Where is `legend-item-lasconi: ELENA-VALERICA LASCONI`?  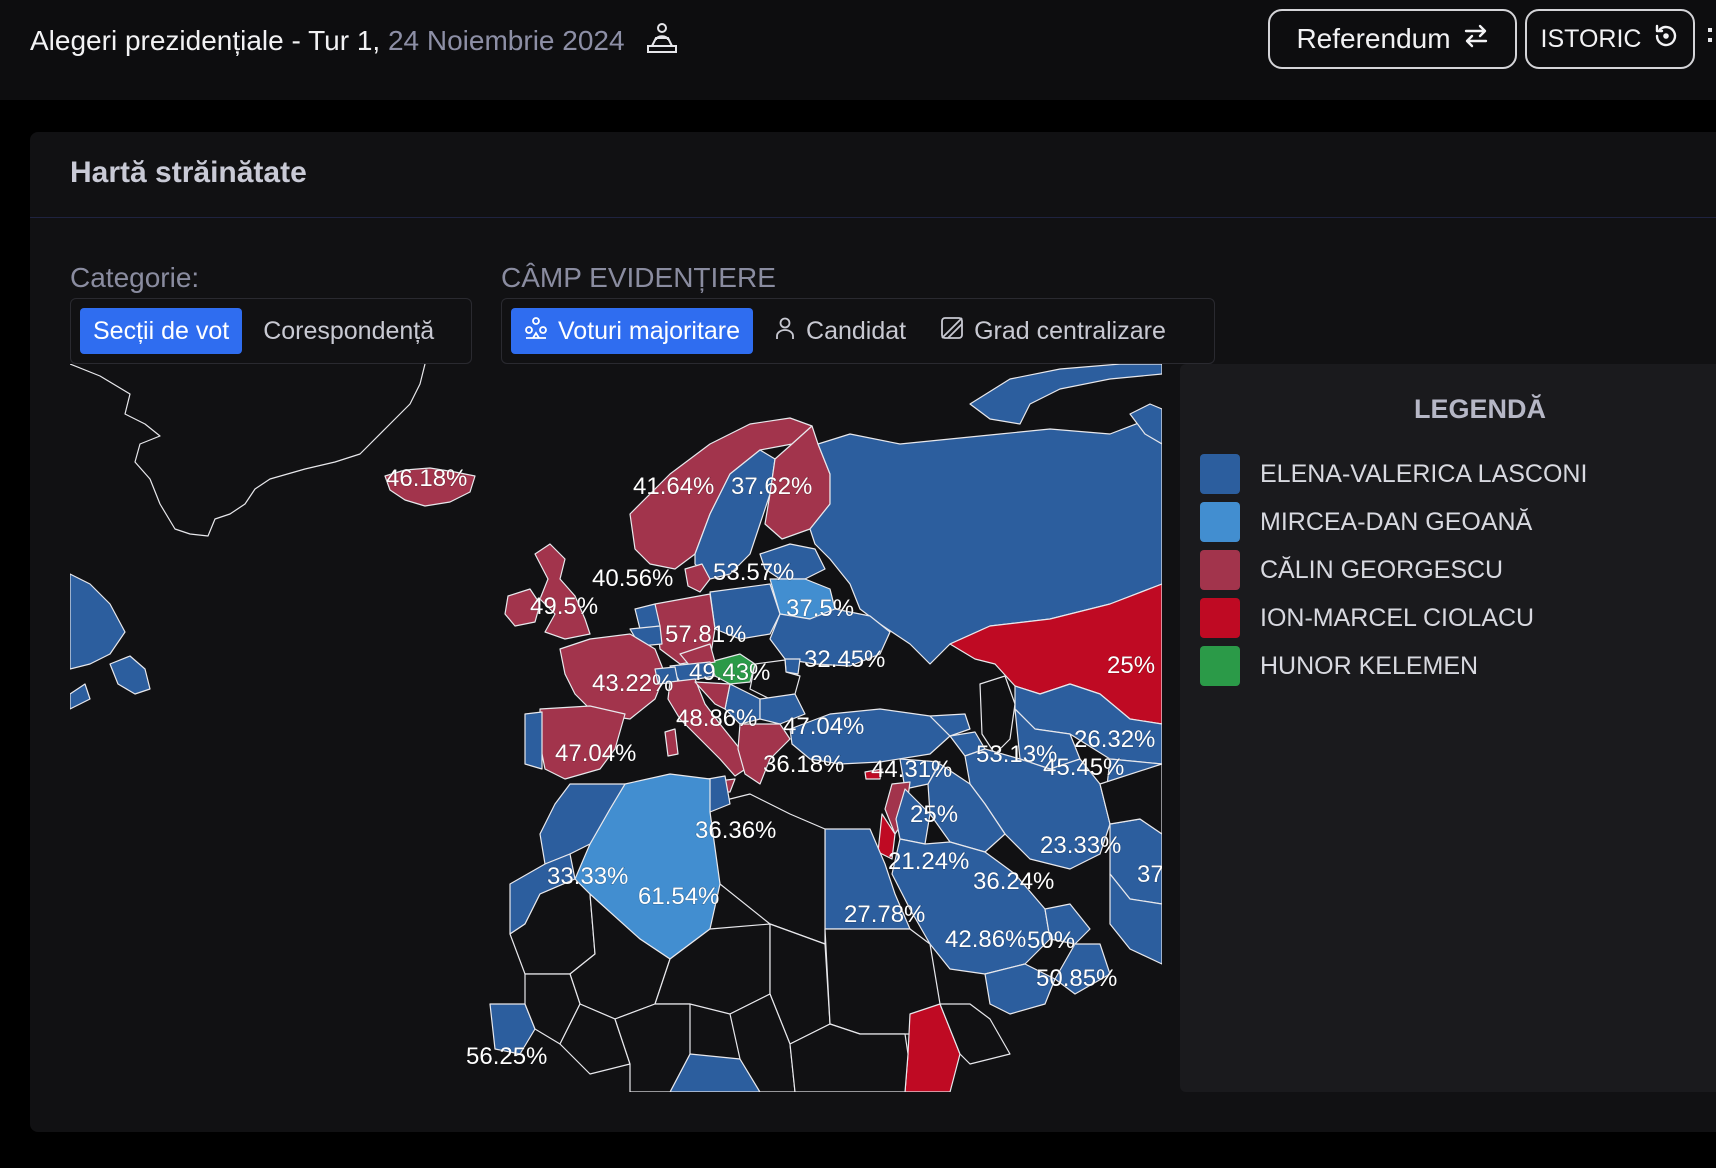 legend-item-lasconi: ELENA-VALERICA LASCONI is located at coordinates (1393, 474).